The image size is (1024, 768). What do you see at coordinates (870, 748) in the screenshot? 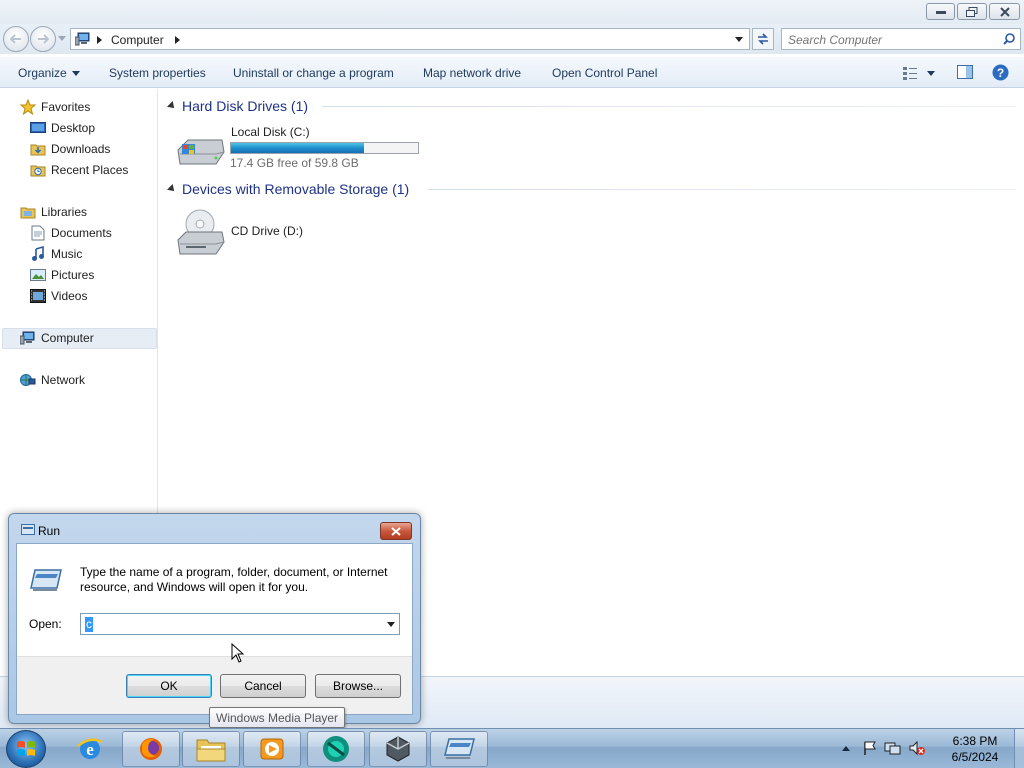
I see `action-center-flag-icon` at bounding box center [870, 748].